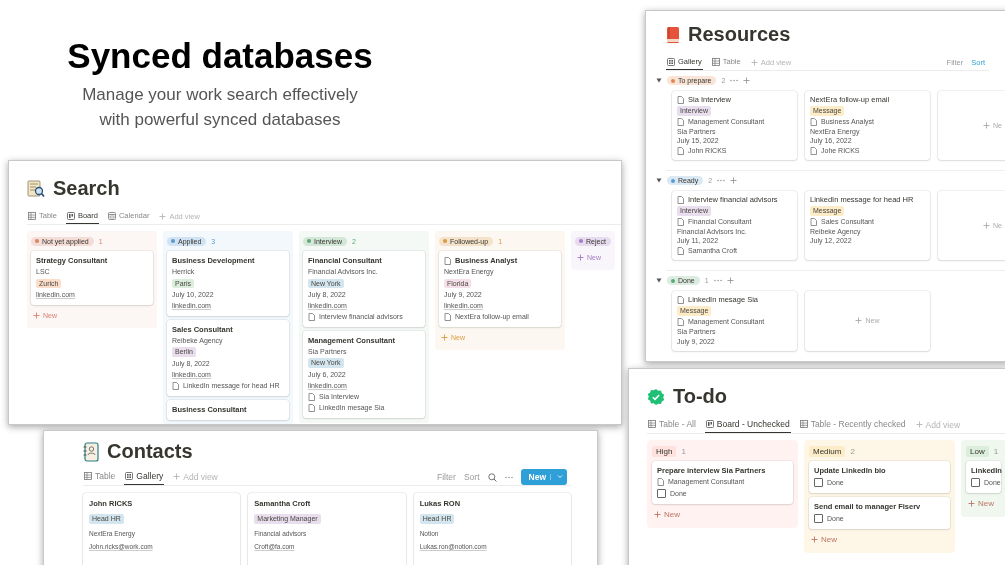 The height and width of the screenshot is (565, 1005). I want to click on priority-label: Low, so click(977, 451).